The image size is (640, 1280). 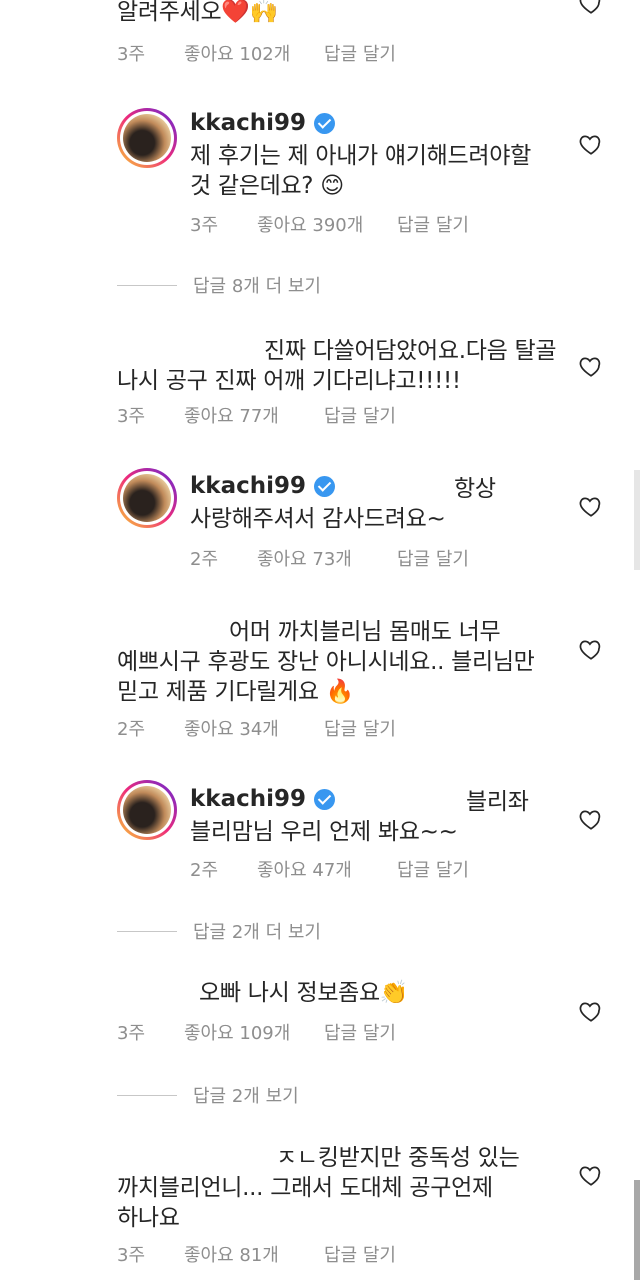 I want to click on view-more-replies: 답글 8개 더 보기, so click(x=219, y=285).